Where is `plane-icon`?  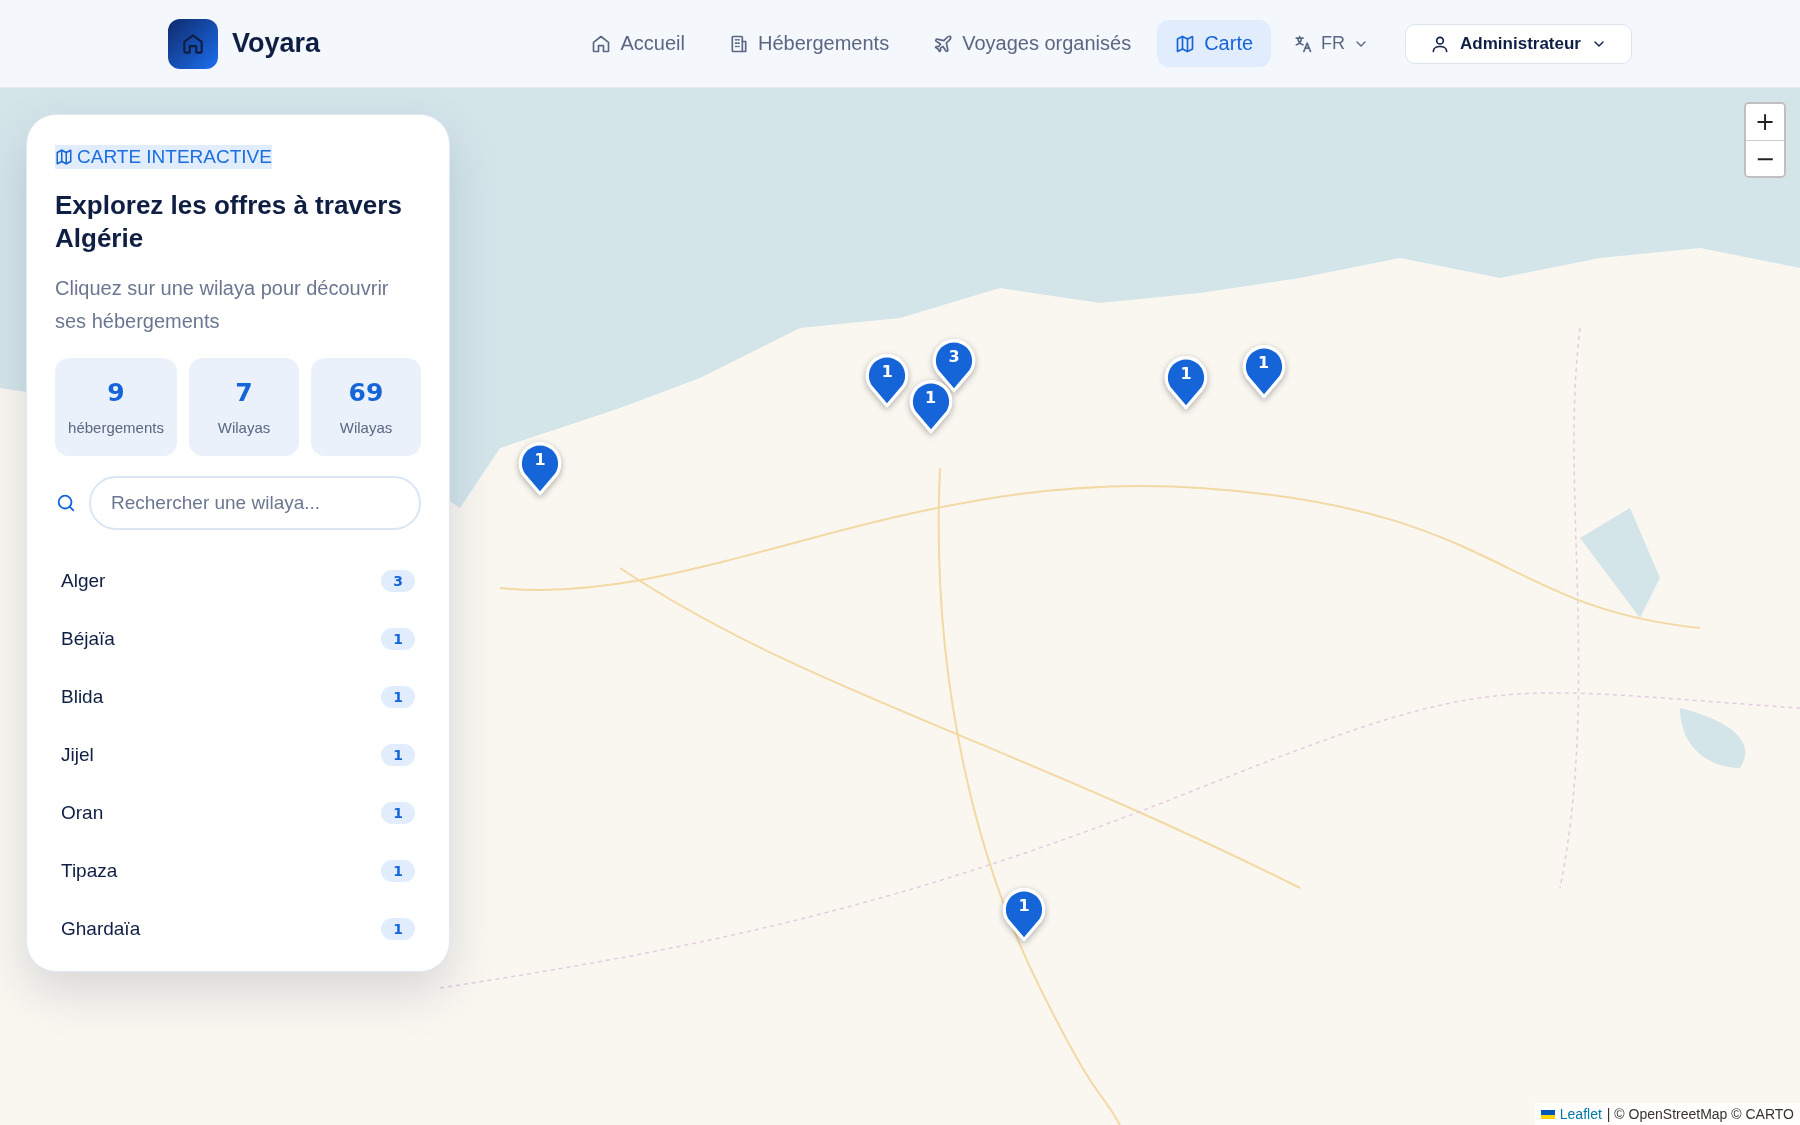 plane-icon is located at coordinates (943, 43).